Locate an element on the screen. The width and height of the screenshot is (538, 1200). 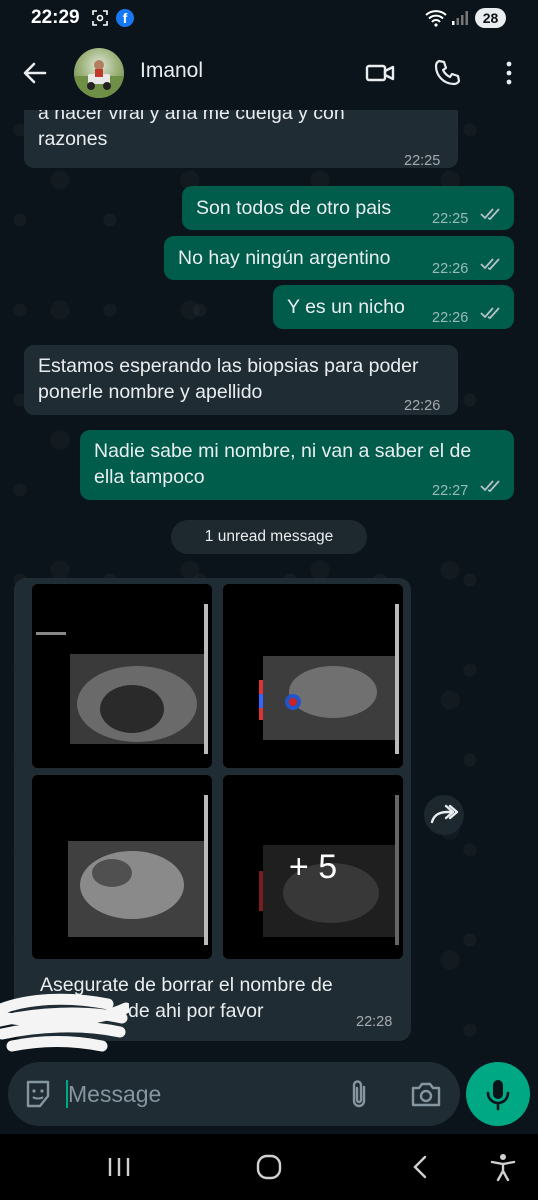
message-text: Son todos de otro pais is located at coordinates (294, 208).